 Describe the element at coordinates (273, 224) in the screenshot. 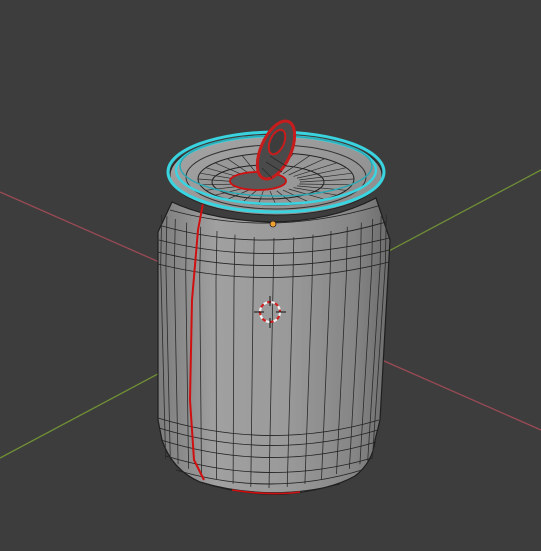

I see `object-origin` at that location.